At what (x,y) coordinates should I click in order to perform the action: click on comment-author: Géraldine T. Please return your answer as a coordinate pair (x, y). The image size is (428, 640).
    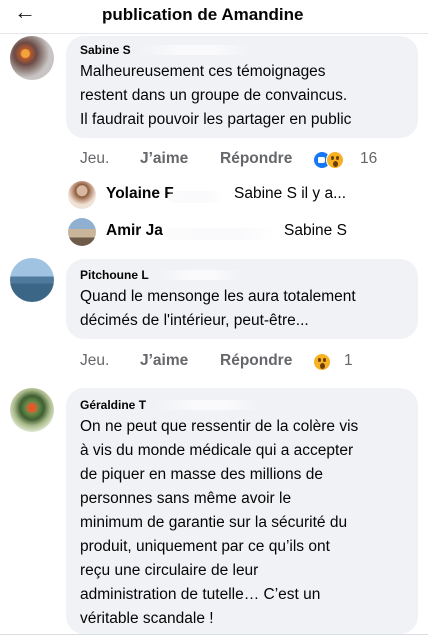
    Looking at the image, I should click on (113, 405).